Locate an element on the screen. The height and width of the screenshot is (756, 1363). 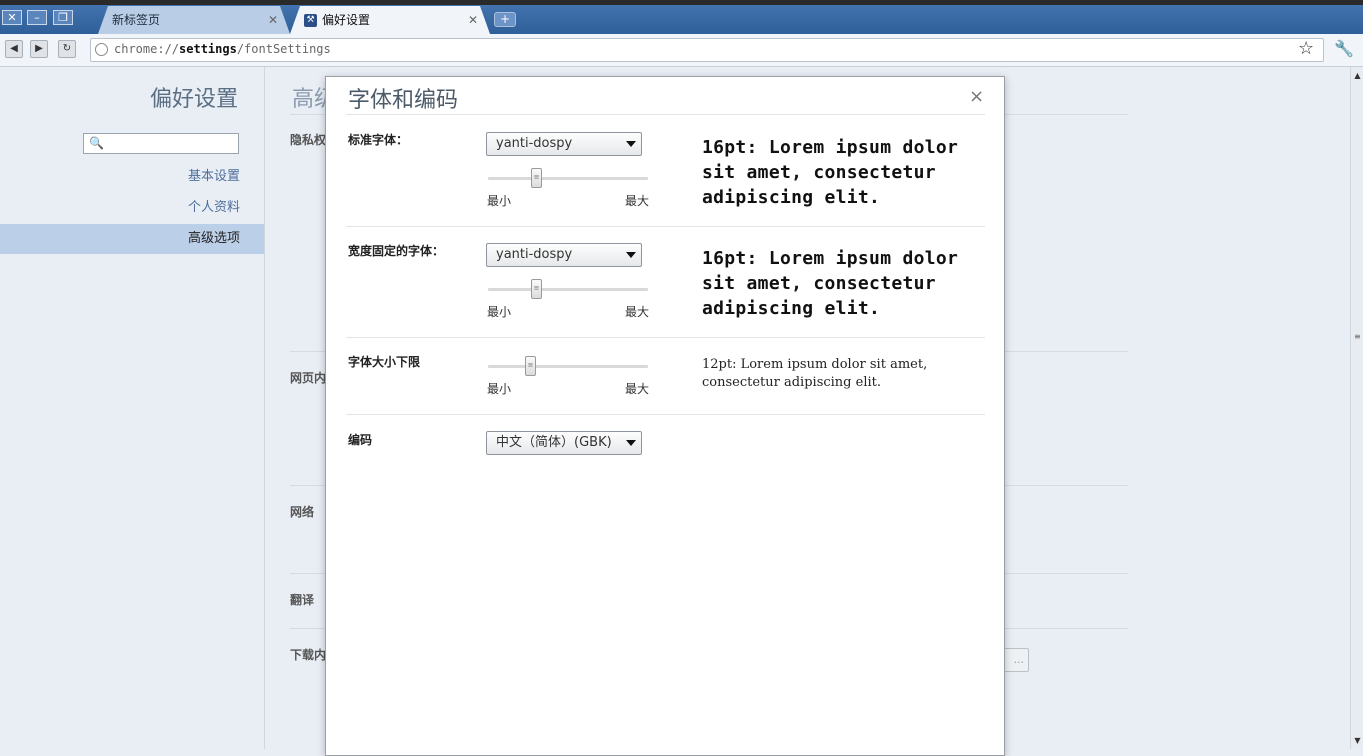
restore-window-button: ❐ is located at coordinates (63, 17).